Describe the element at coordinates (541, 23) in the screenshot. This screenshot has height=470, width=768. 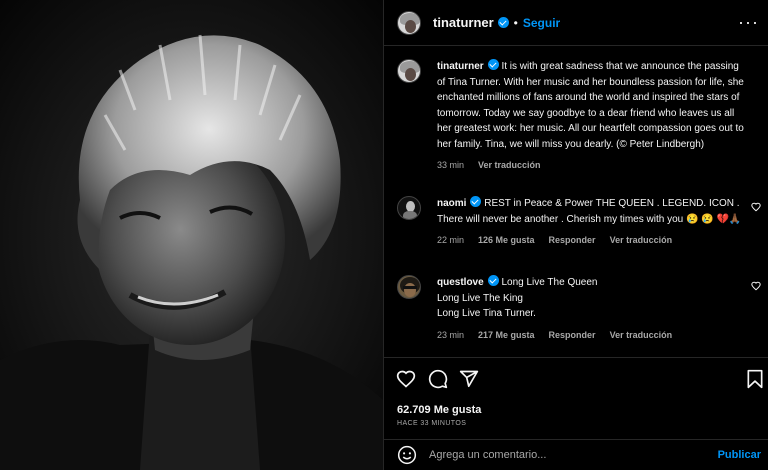
I see `follow-button: Seguir` at that location.